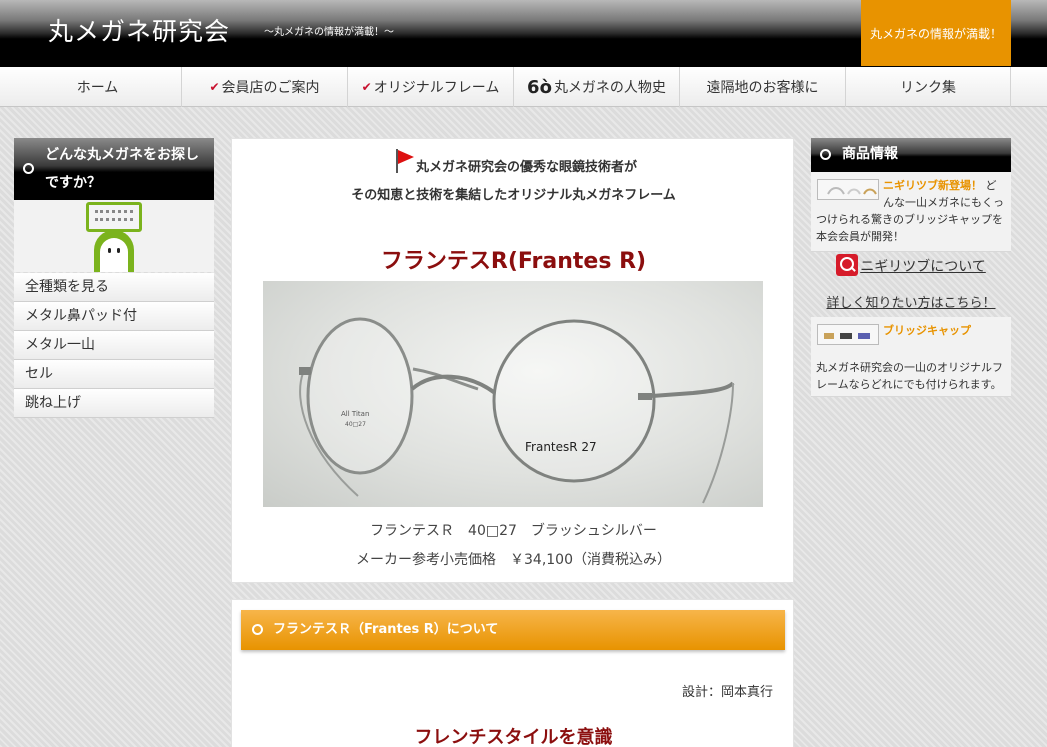 The width and height of the screenshot is (1047, 747). What do you see at coordinates (513, 560) in the screenshot?
I see `product-price-caption: メーカー参考小売価格 ￥34,100（消費税込み）` at bounding box center [513, 560].